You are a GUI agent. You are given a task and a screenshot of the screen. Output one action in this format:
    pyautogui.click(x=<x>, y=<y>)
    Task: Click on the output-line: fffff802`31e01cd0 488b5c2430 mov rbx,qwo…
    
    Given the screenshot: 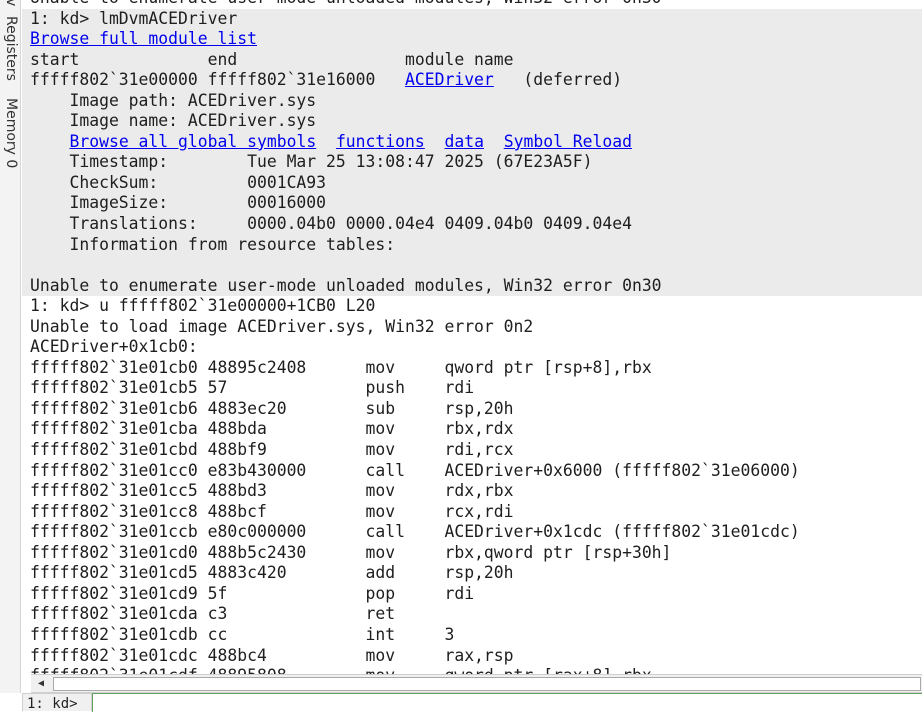 What is the action you would take?
    pyautogui.click(x=351, y=552)
    